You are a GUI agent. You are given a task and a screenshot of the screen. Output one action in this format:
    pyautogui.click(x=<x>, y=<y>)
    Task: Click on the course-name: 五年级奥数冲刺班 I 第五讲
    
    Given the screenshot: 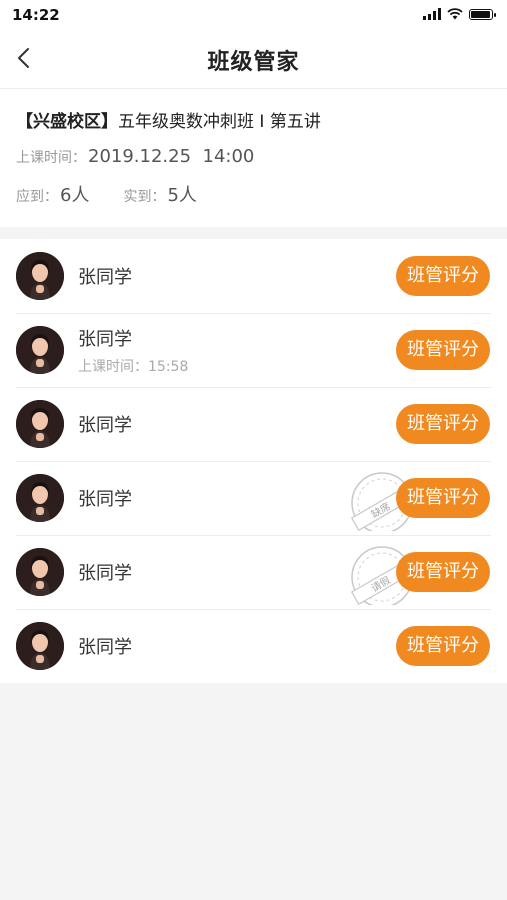 What is the action you would take?
    pyautogui.click(x=219, y=122)
    